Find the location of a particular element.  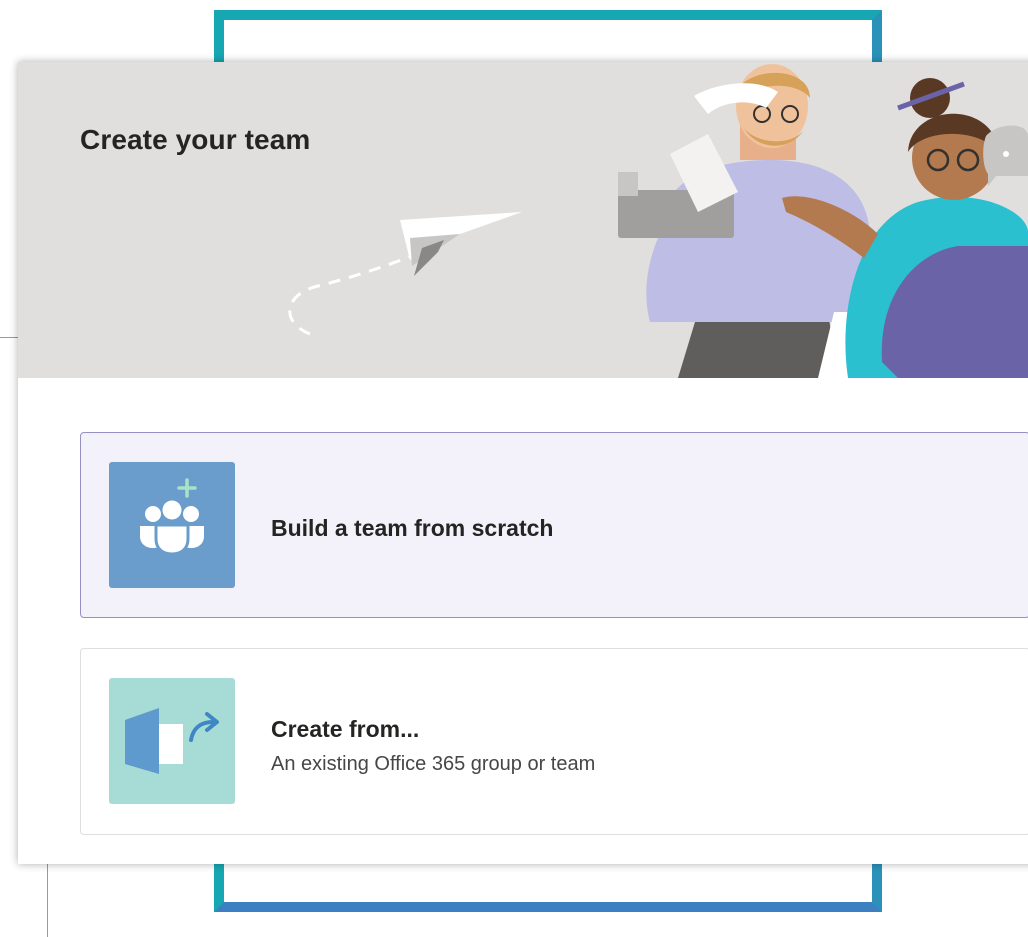

option-text: Build a team from scratch is located at coordinates (412, 528).